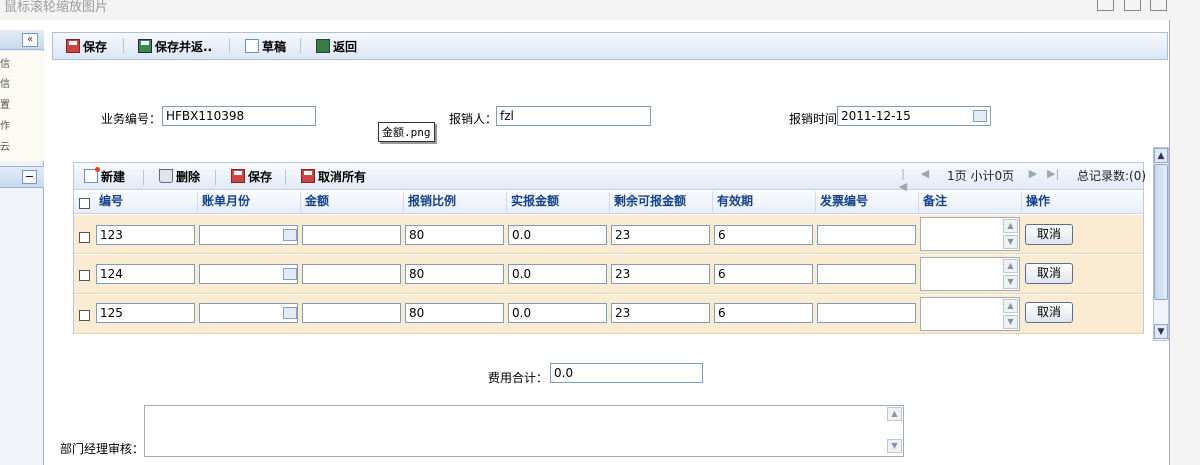  Describe the element at coordinates (265, 46) in the screenshot. I see `draft-button: 草稿` at that location.